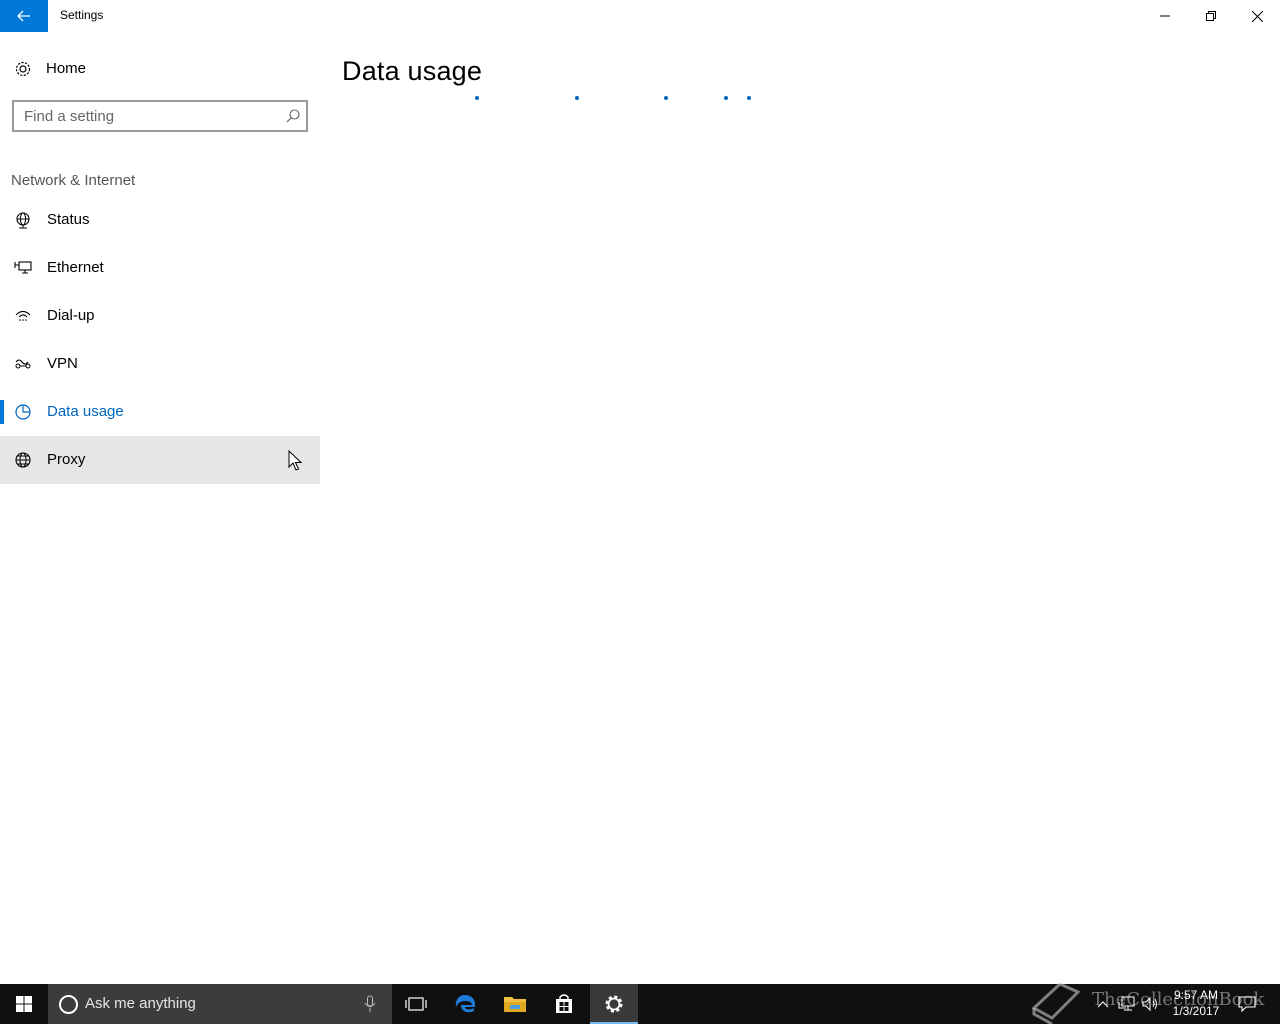 The width and height of the screenshot is (1280, 1024). I want to click on cortana-search-box: Ask me anything, so click(220, 1004).